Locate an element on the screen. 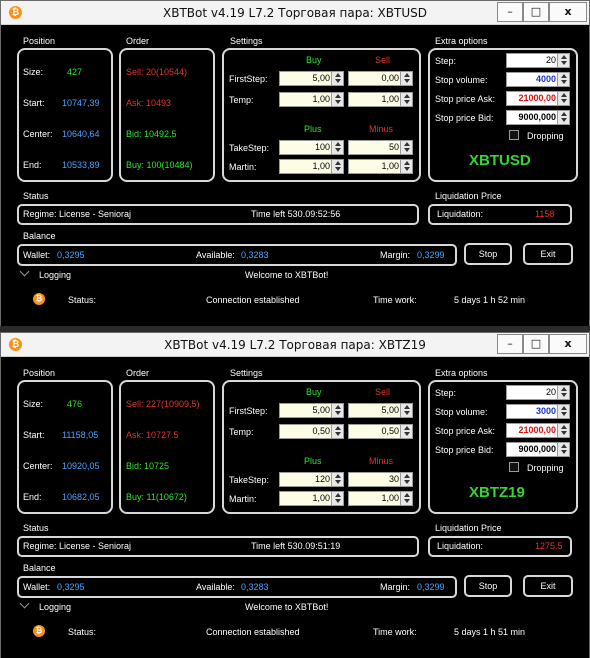 The width and height of the screenshot is (590, 658). time-work-label: Time work: is located at coordinates (395, 300).